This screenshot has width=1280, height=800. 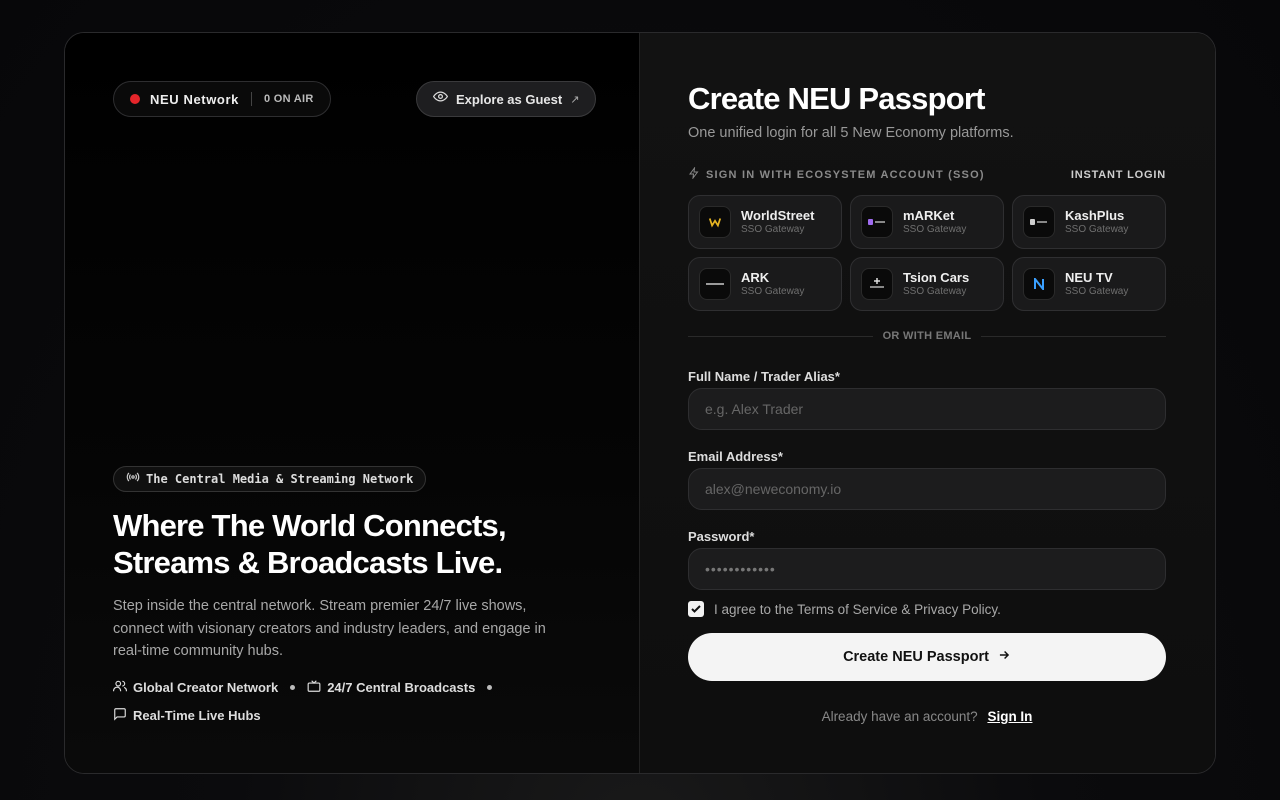 I want to click on have-account-text: Already have an account?, so click(x=899, y=716).